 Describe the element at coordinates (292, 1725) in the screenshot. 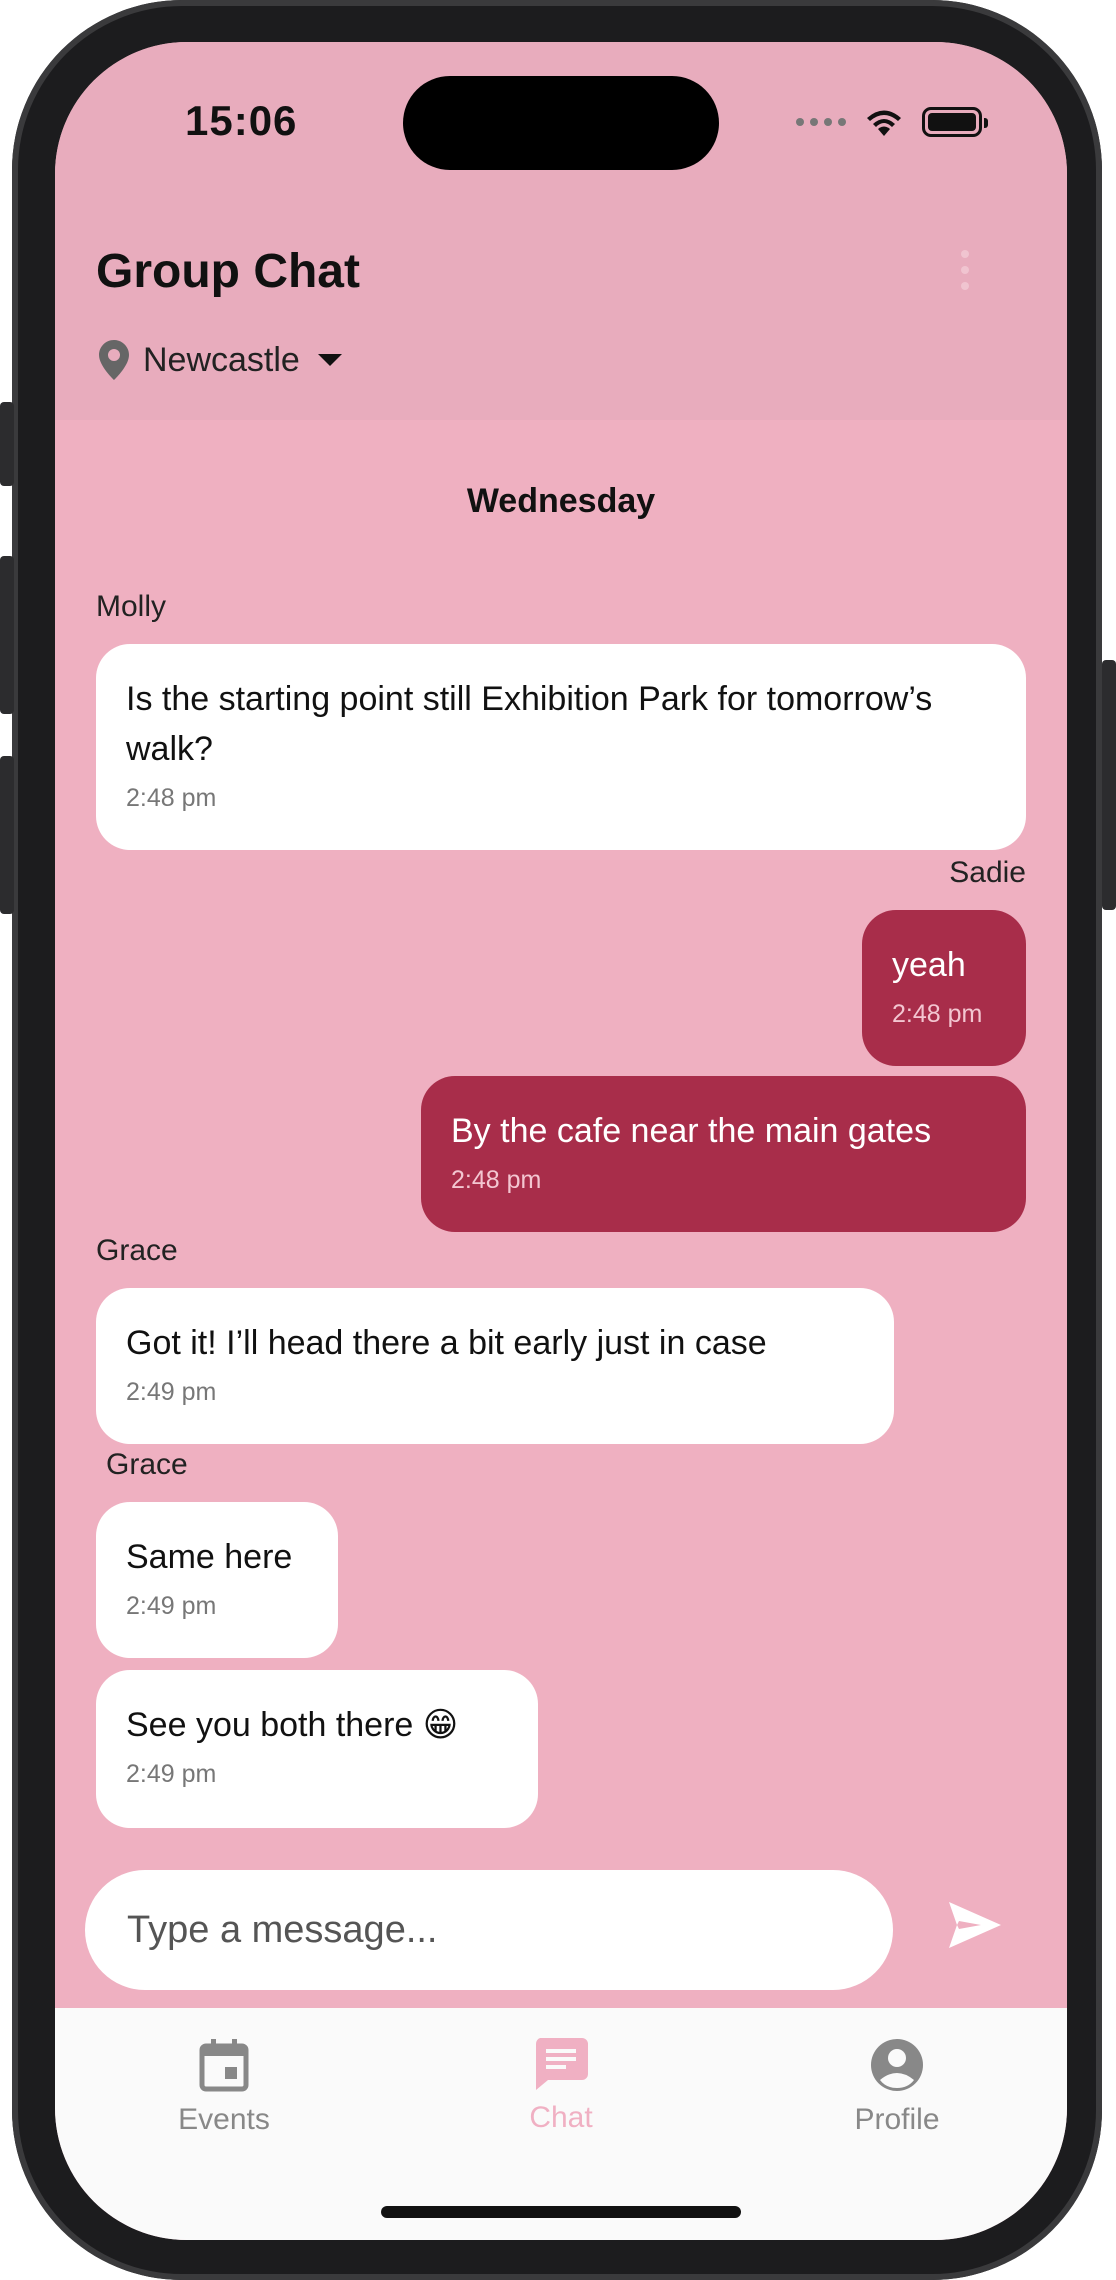

I see `message-text: See you both there 😁` at that location.